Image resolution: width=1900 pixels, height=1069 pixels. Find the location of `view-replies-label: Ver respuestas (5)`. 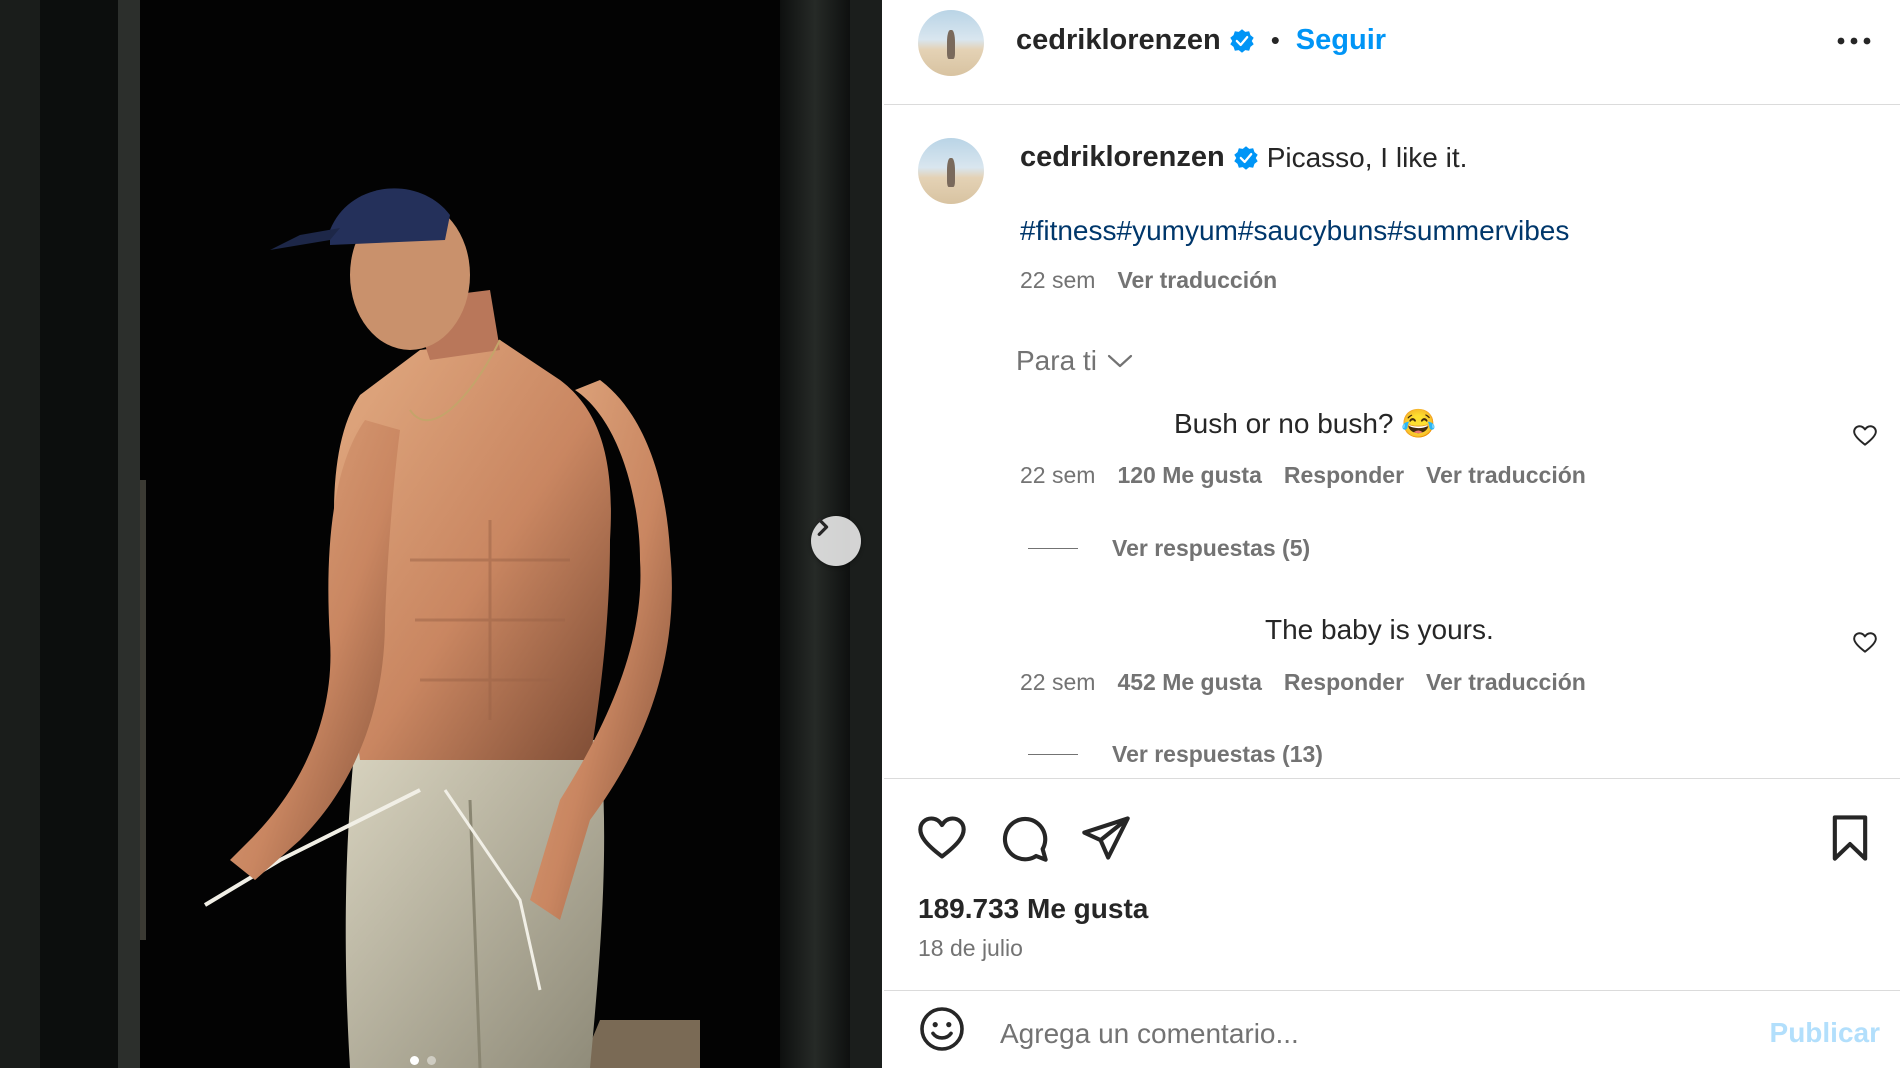

view-replies-label: Ver respuestas (5) is located at coordinates (1211, 548).